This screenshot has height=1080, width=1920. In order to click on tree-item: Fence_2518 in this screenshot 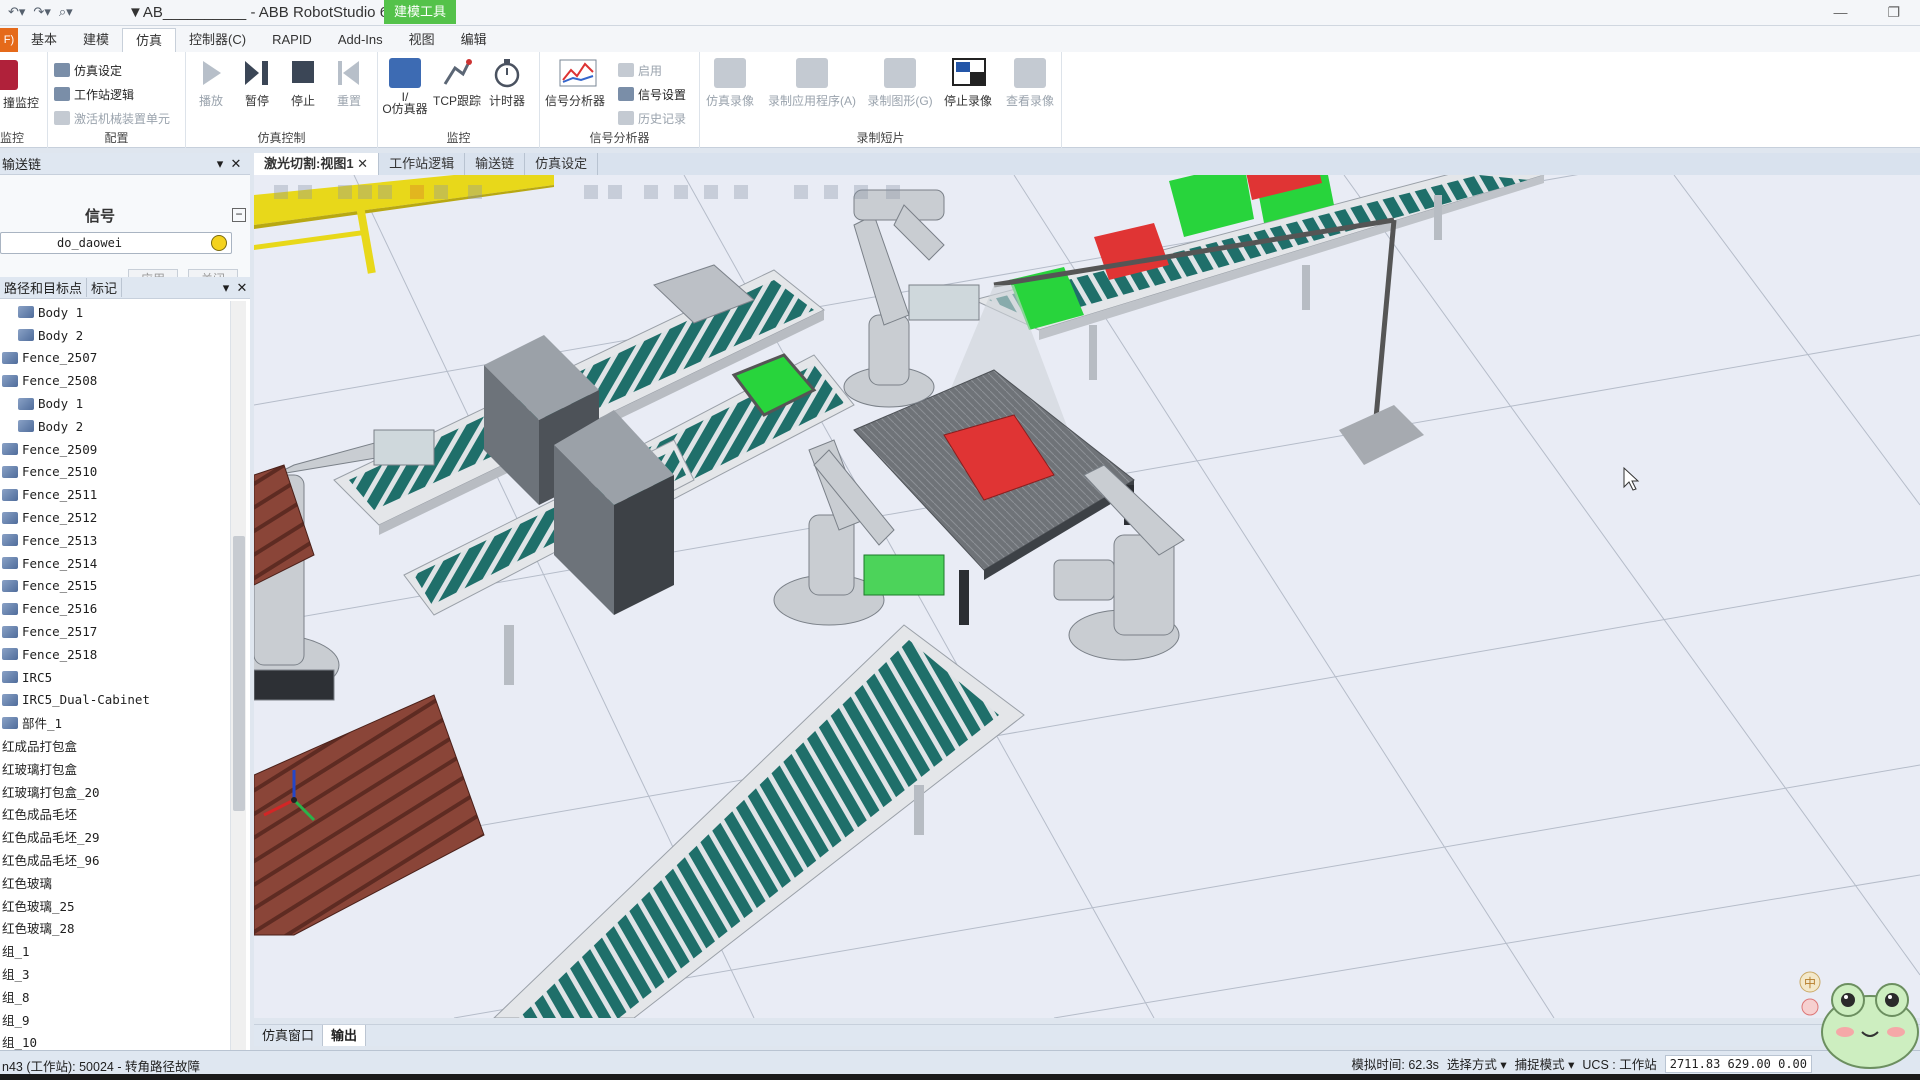, I will do `click(114, 654)`.